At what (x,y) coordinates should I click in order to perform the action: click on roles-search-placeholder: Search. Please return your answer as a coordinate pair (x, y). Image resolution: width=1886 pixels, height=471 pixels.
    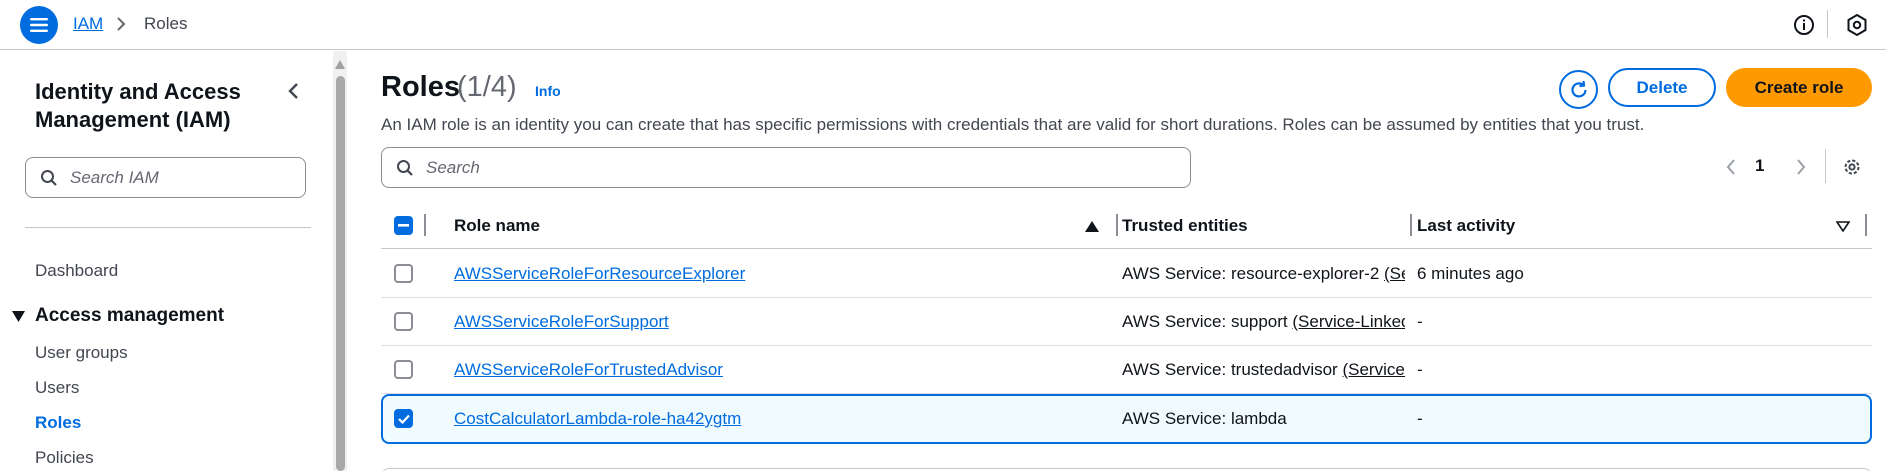
    Looking at the image, I should click on (453, 167).